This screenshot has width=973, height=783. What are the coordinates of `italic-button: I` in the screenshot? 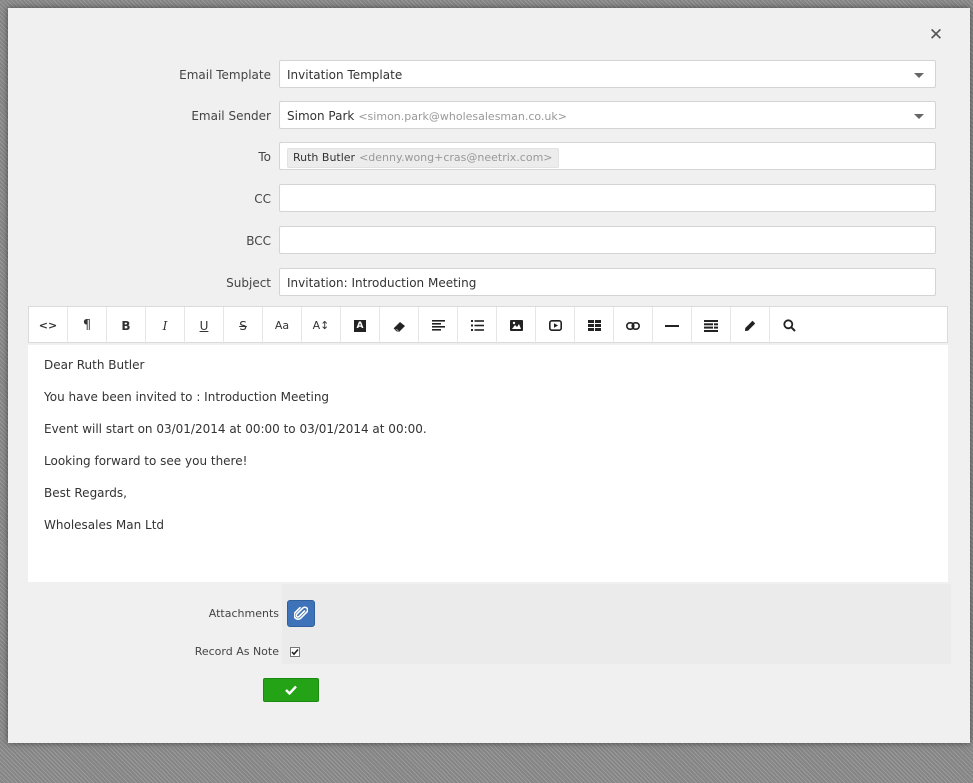 It's located at (165, 325).